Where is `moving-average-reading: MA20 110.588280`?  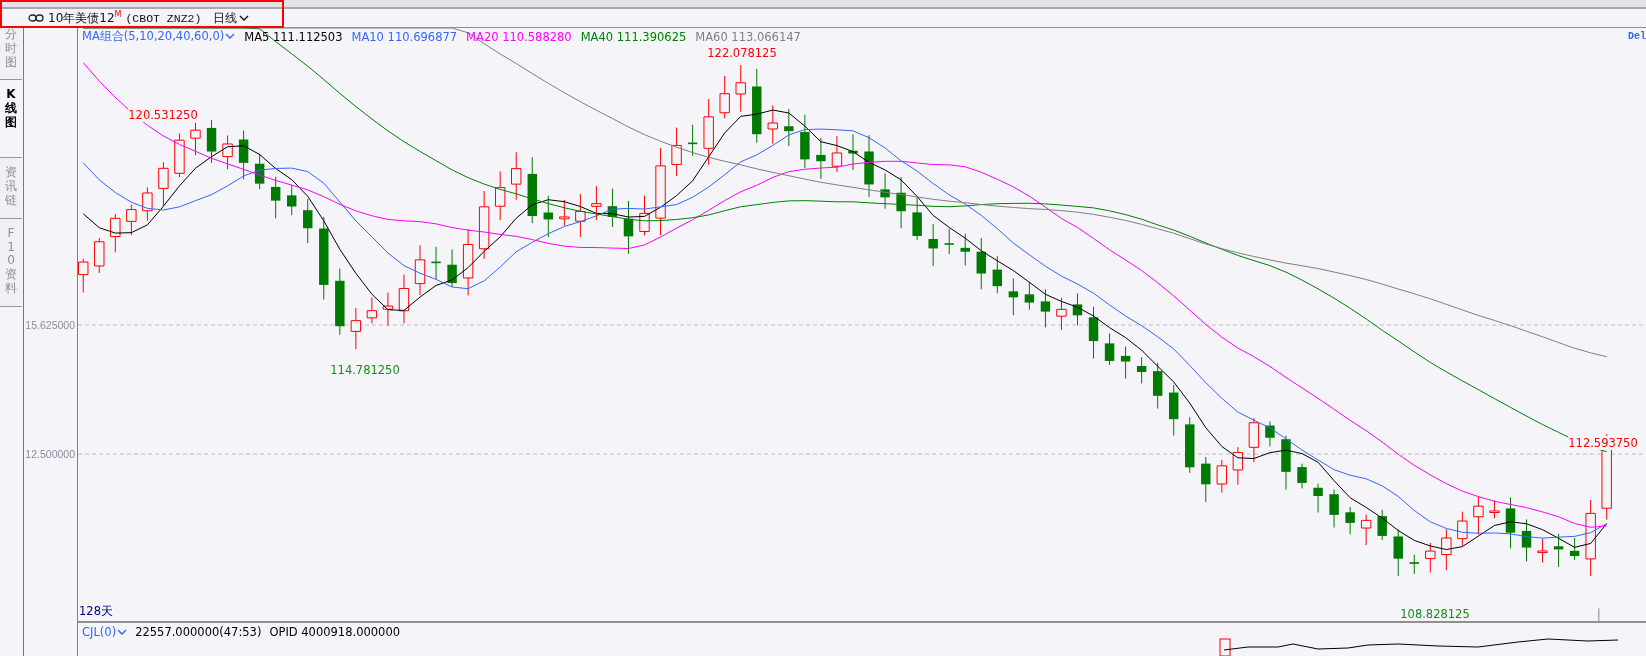 moving-average-reading: MA20 110.588280 is located at coordinates (519, 36).